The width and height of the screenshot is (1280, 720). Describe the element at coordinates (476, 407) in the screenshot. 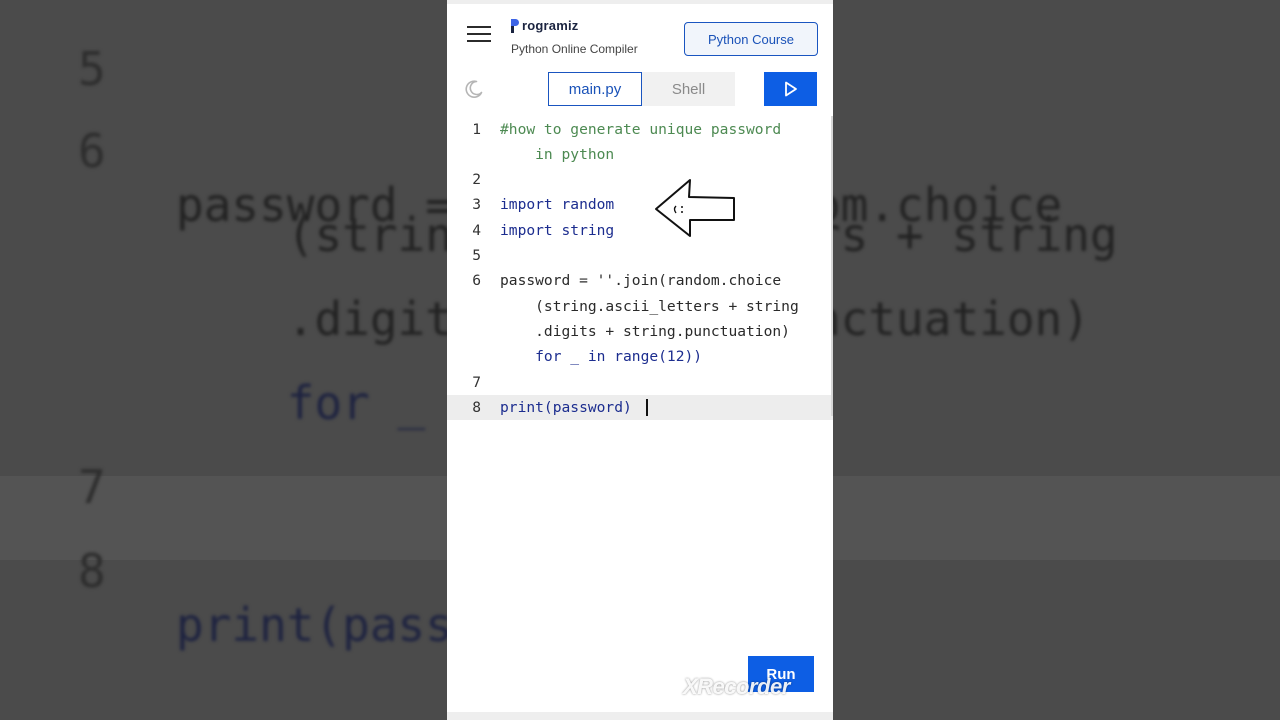

I see `line-number: 8` at that location.